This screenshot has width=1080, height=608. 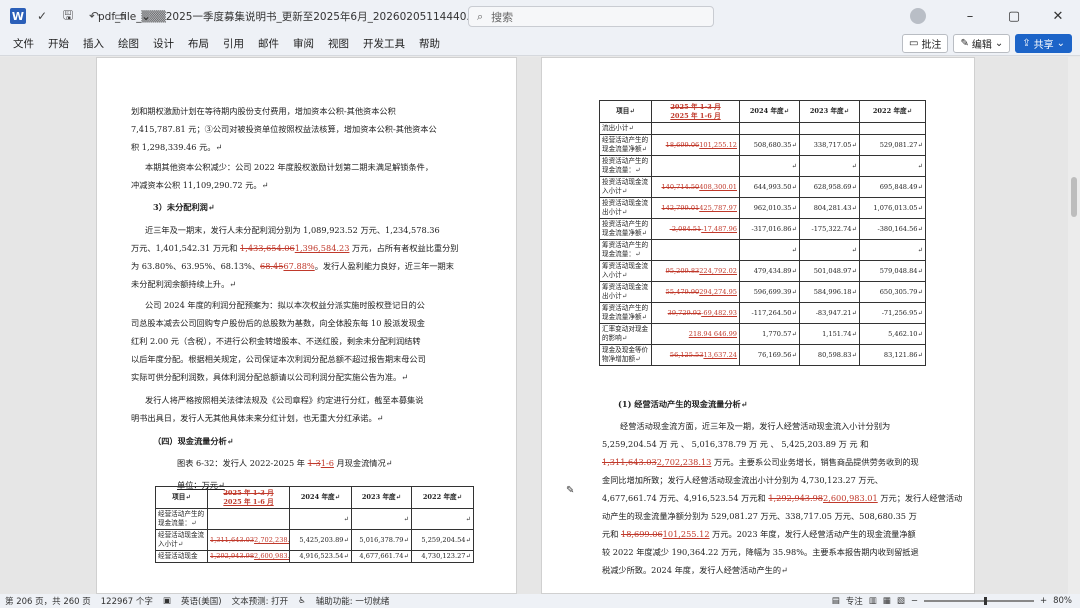 I want to click on inserted-text: 218.94 646.99, so click(x=713, y=334).